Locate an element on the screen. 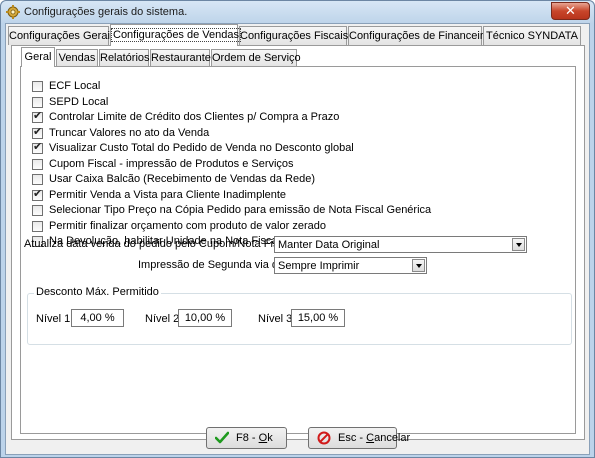 This screenshot has height=458, width=595. subtab-ordem-de-servico: Ordem de Serviço is located at coordinates (256, 57).